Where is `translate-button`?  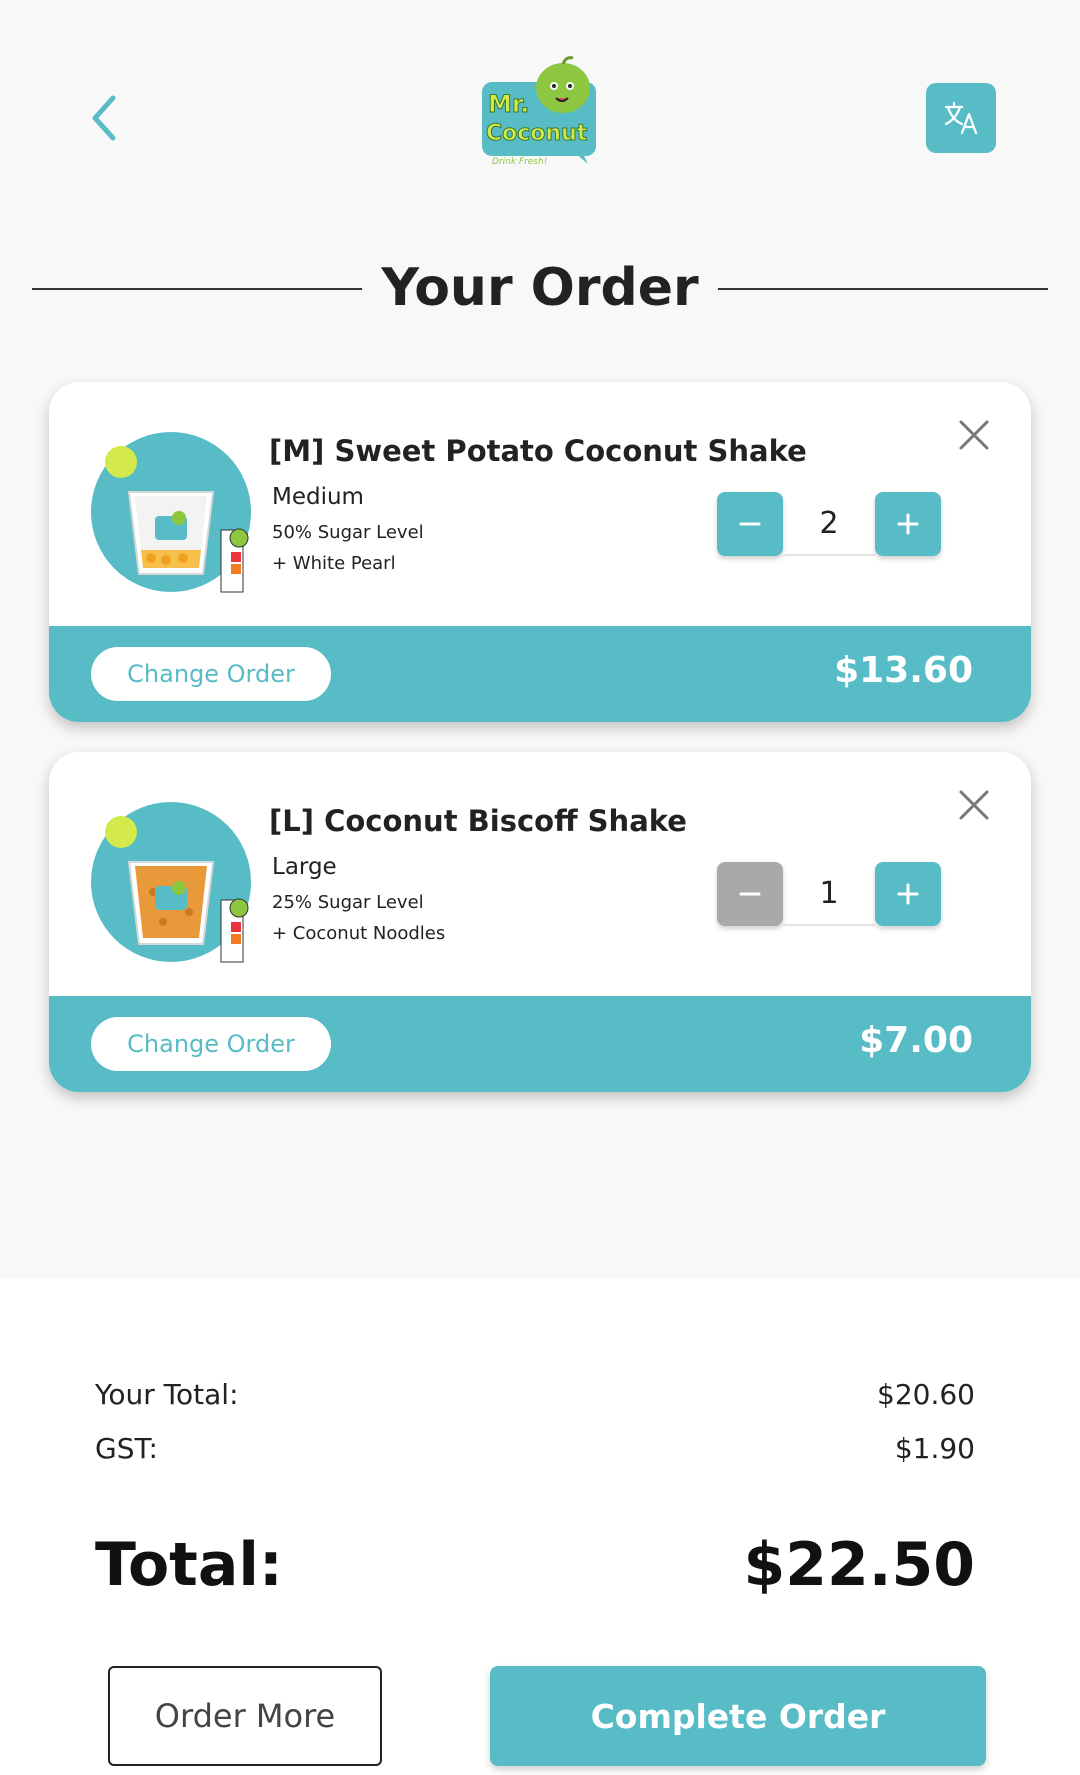
translate-button is located at coordinates (961, 118).